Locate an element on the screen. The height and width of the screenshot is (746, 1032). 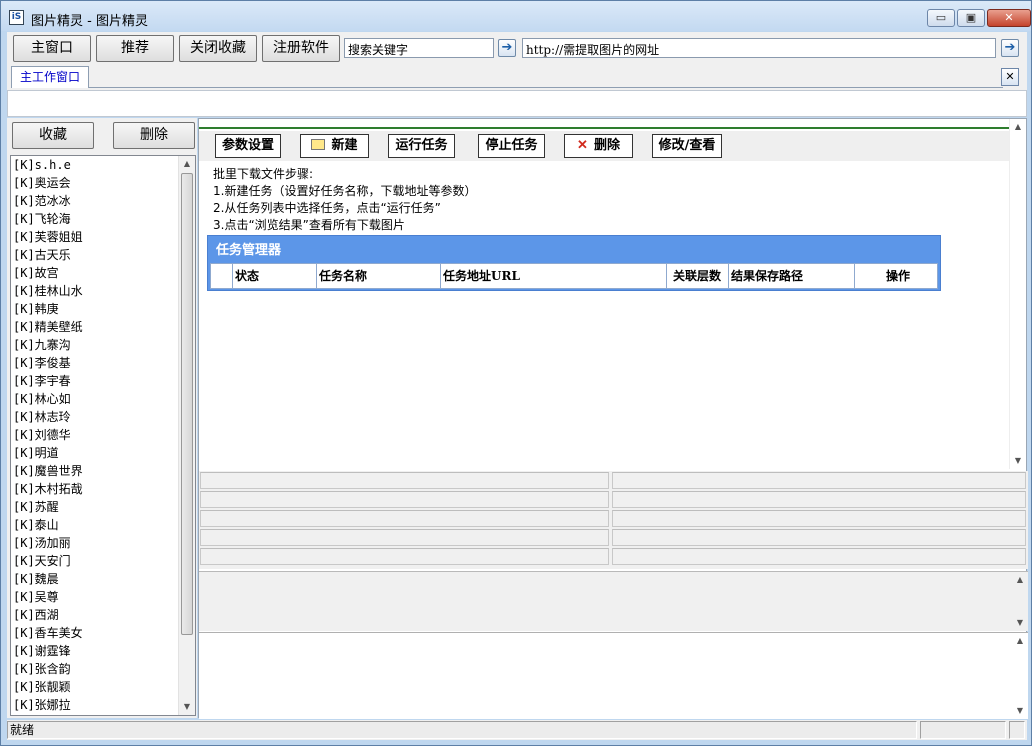
delete-x-icon: ✕ is located at coordinates (582, 145).